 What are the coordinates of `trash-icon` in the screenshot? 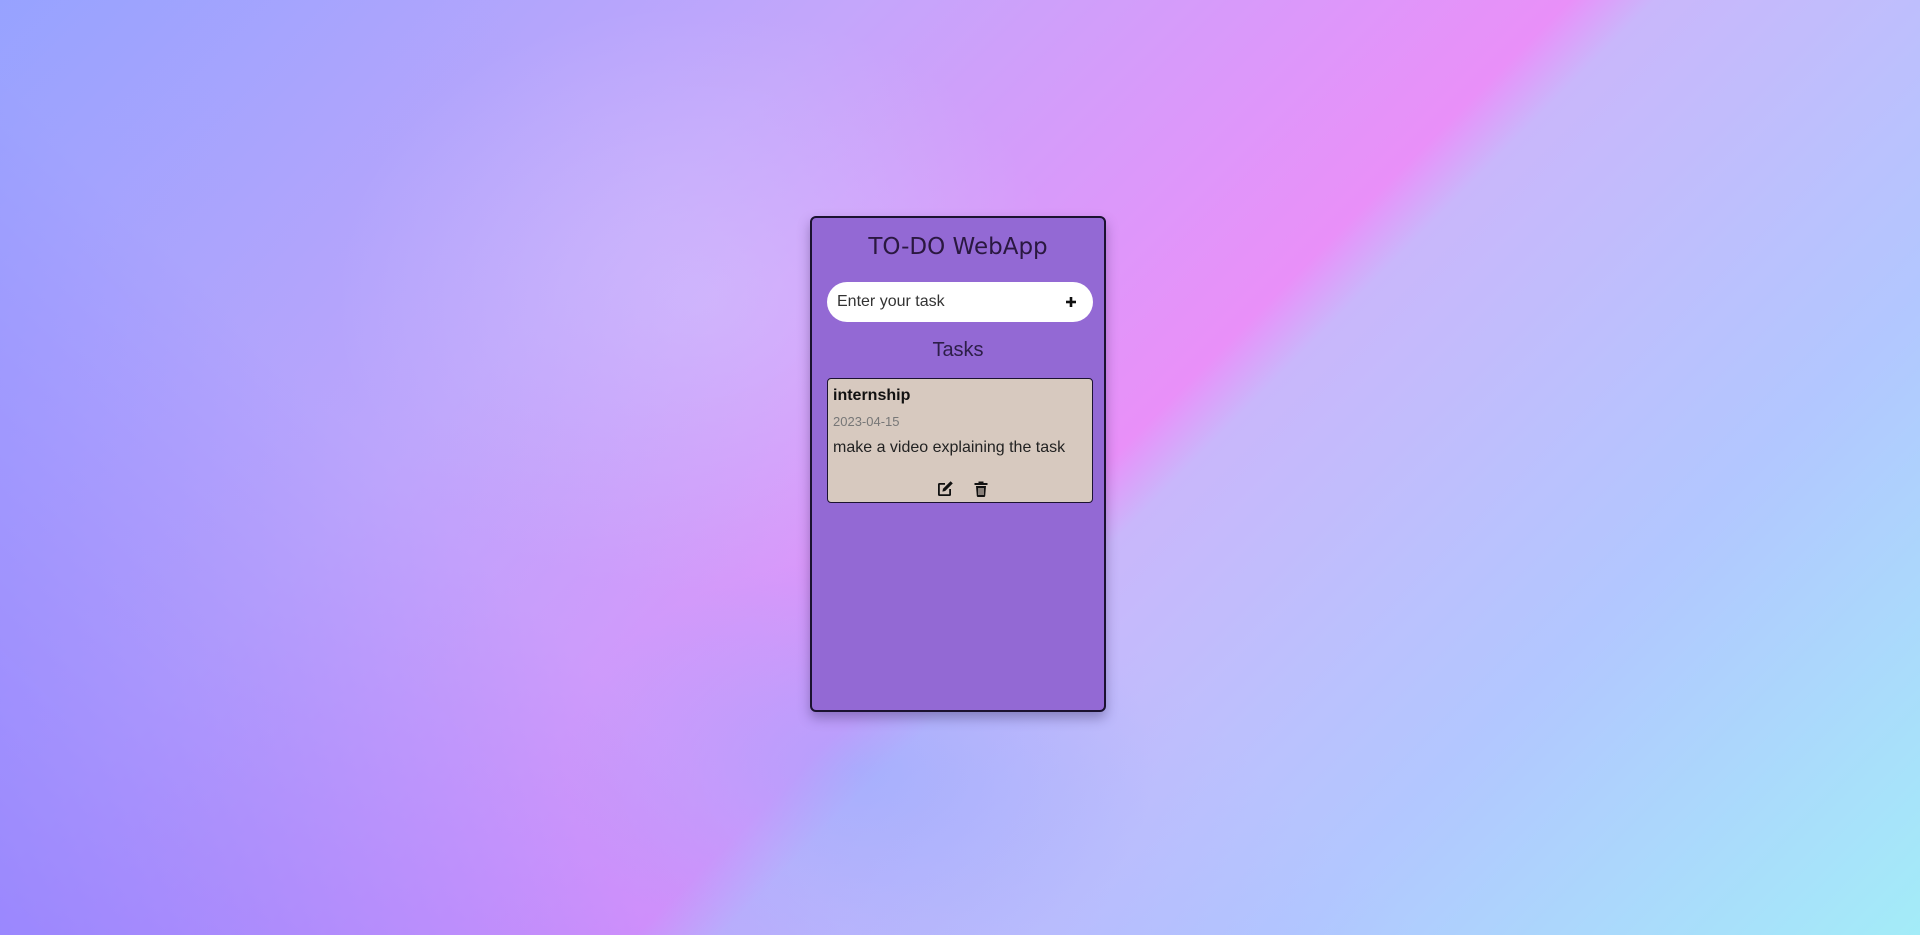 It's located at (981, 489).